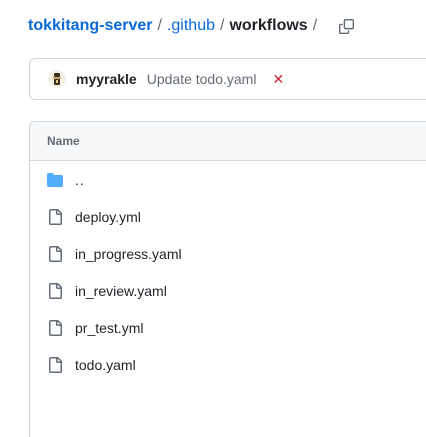  I want to click on breadcrumb-repo-link: tokkitang-server, so click(90, 26).